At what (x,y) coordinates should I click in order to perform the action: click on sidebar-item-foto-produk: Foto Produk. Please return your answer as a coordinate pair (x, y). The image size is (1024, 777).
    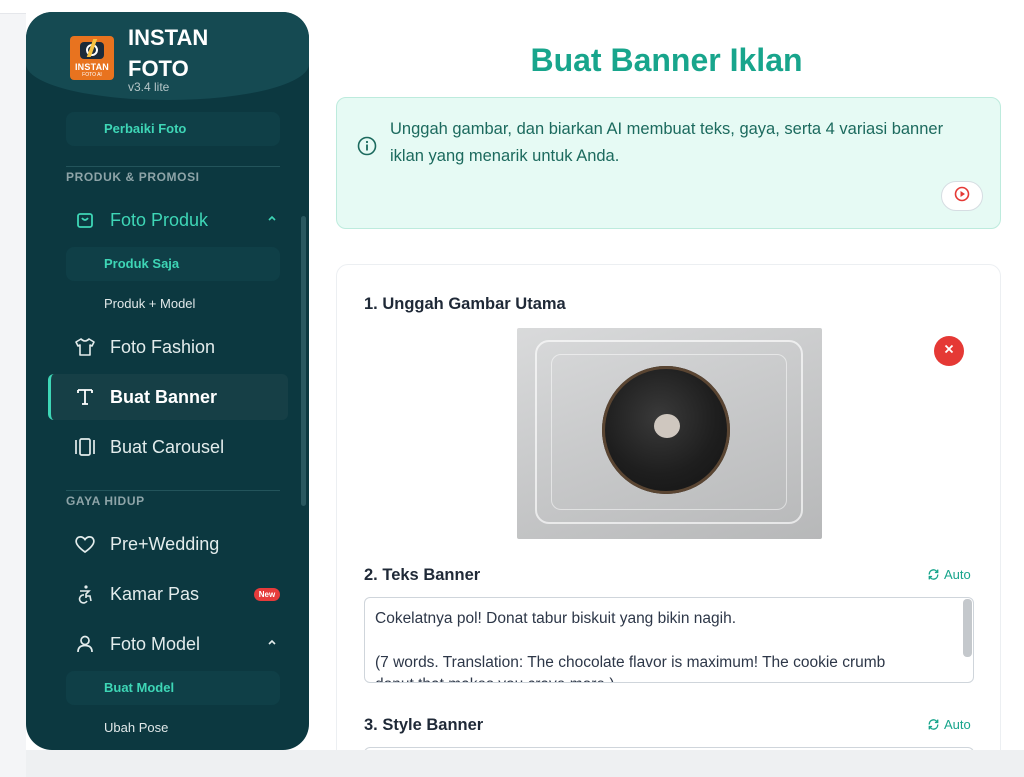
    Looking at the image, I should click on (168, 220).